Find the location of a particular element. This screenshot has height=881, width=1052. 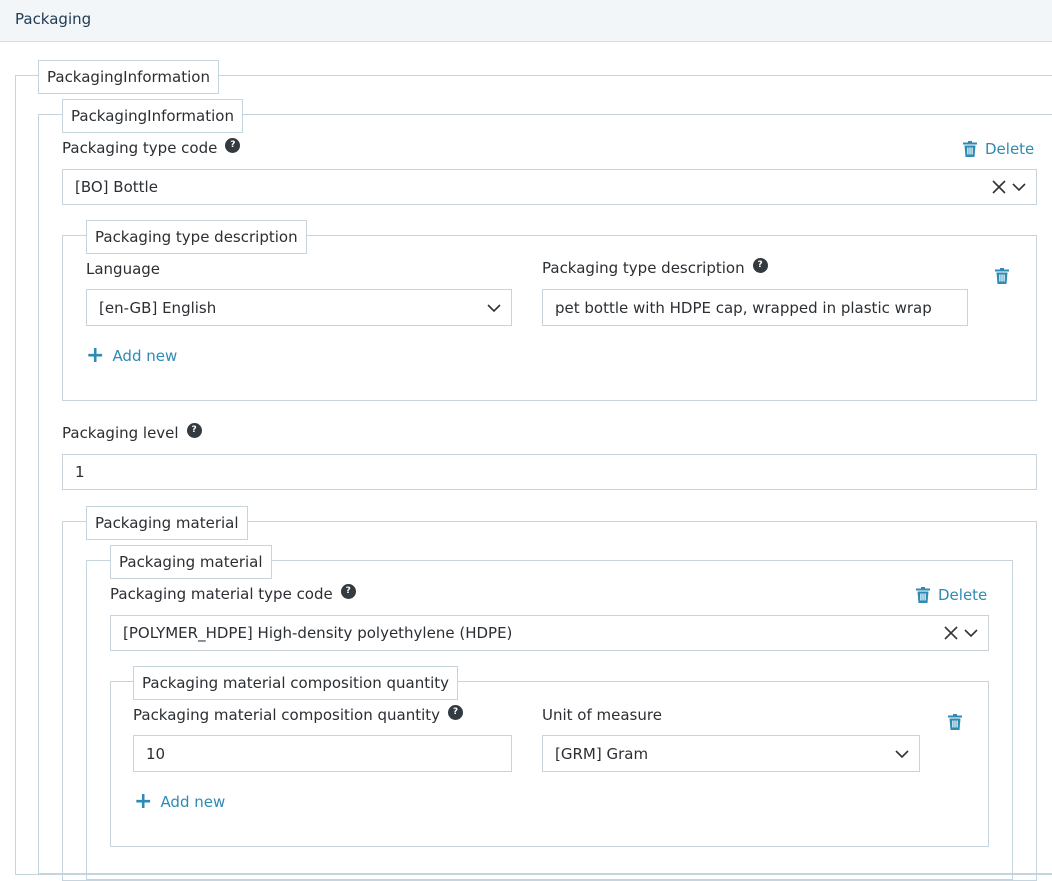

panel-header: Packaging is located at coordinates (526, 21).